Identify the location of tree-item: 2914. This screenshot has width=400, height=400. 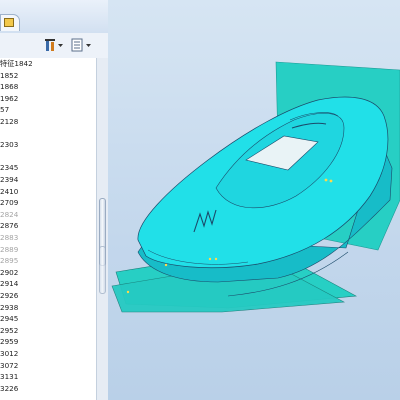
(48, 283).